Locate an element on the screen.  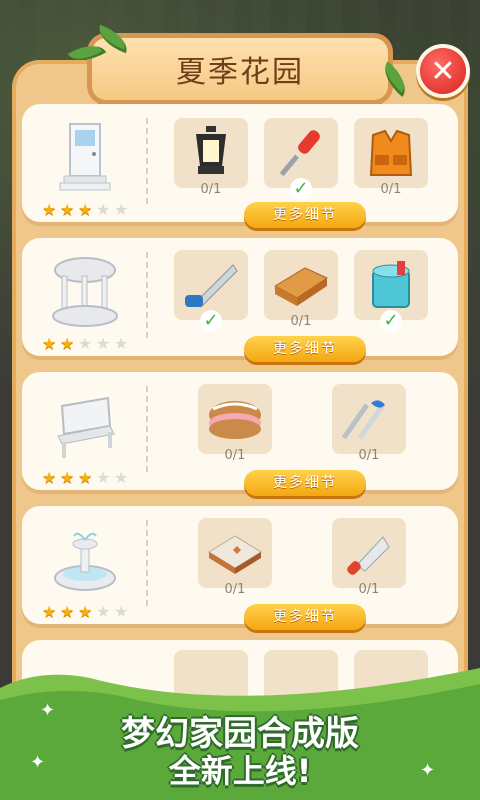
tiles-icon is located at coordinates (235, 554).